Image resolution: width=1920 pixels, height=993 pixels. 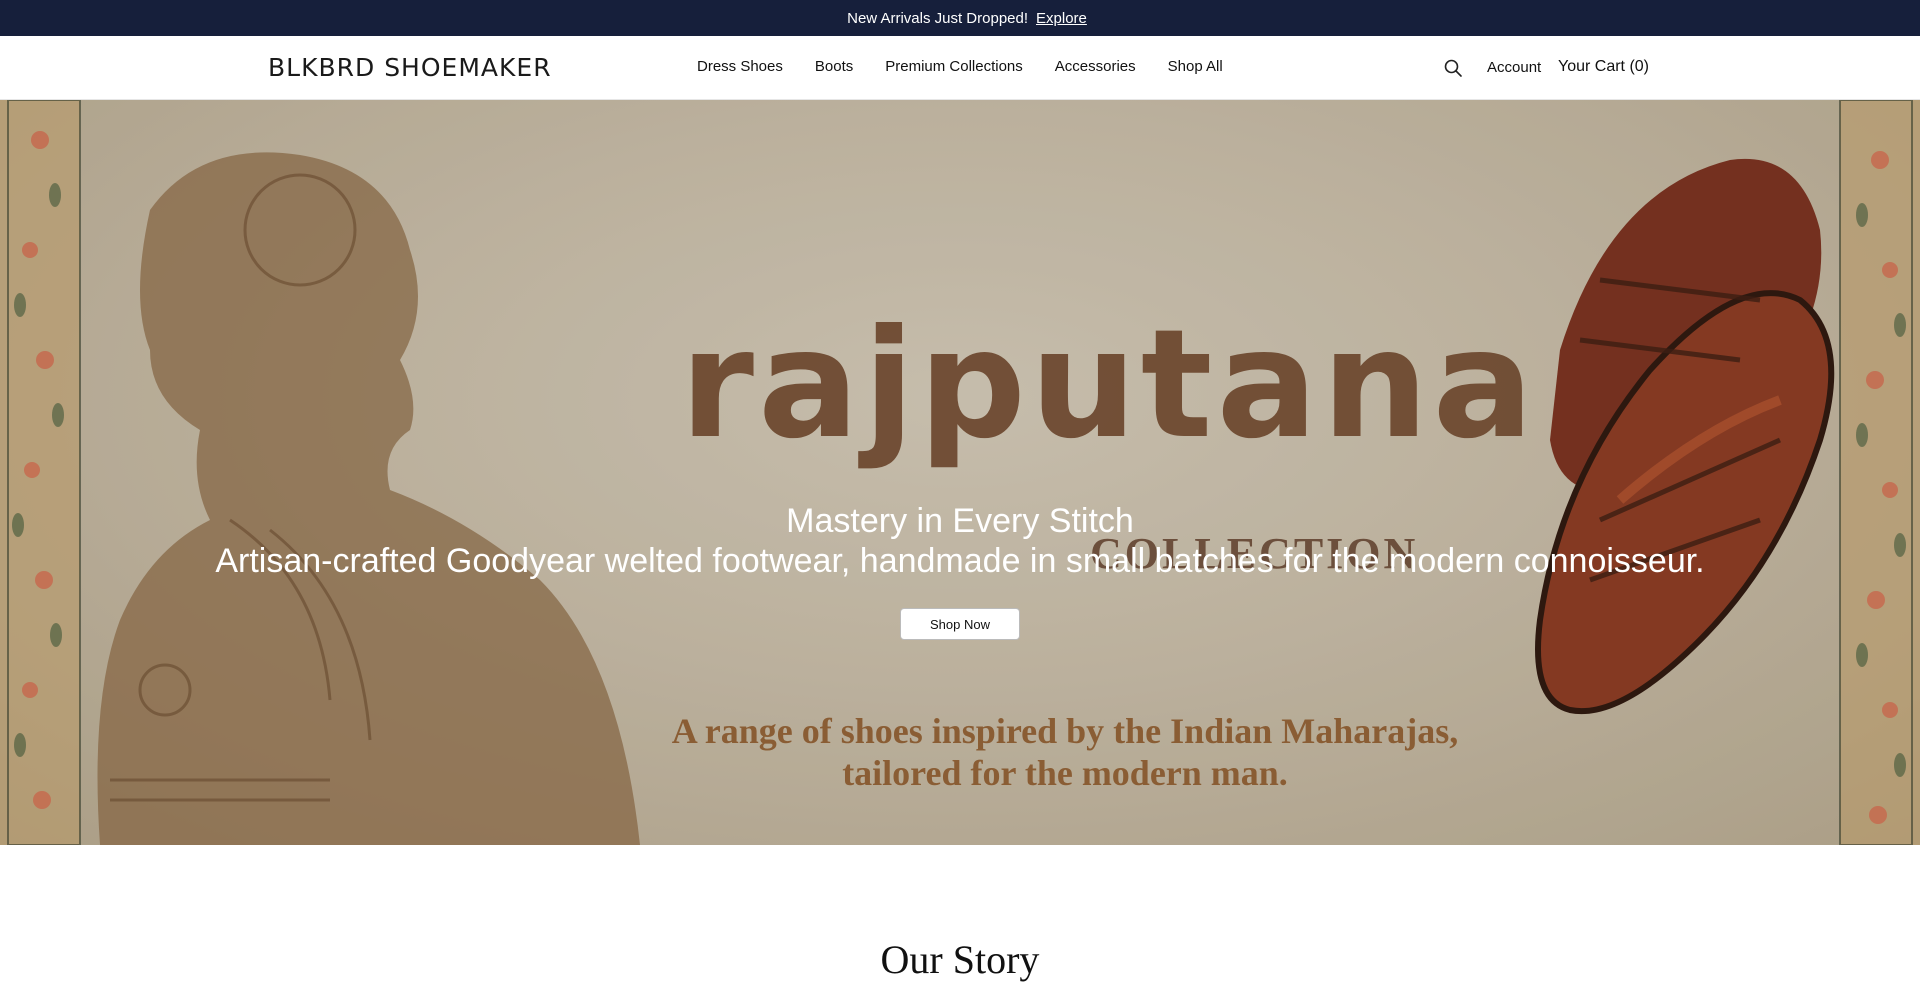 What do you see at coordinates (960, 521) in the screenshot?
I see `hero-heading: Mastery in Every Stitch` at bounding box center [960, 521].